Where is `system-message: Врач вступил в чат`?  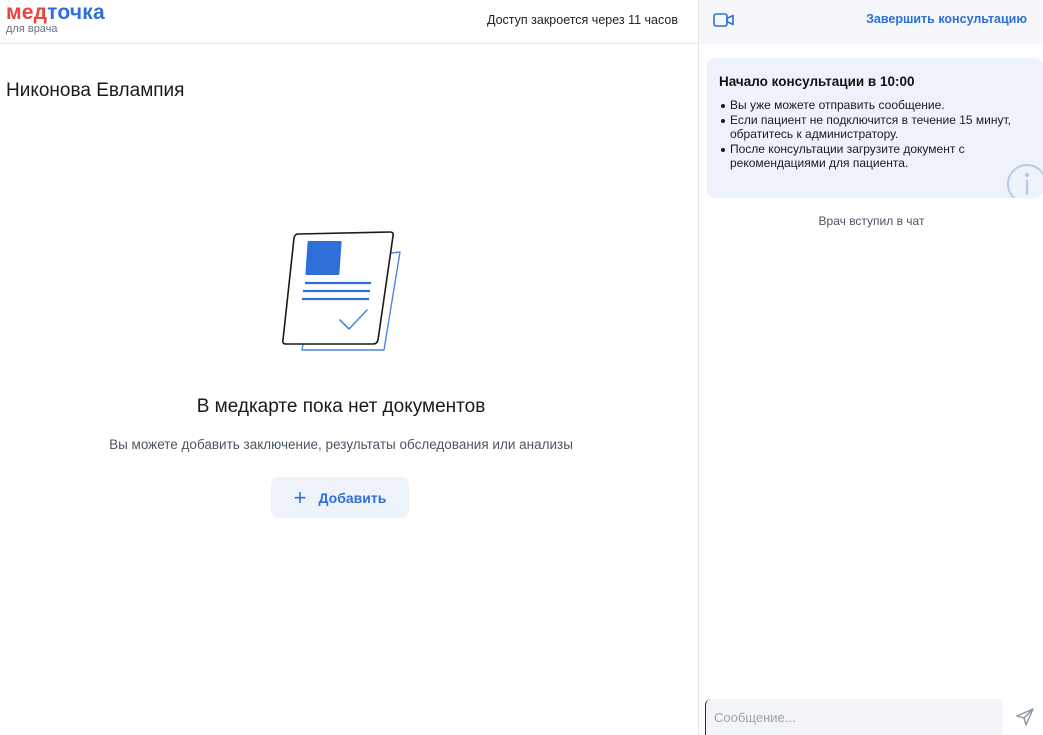
system-message: Врач вступил в чат is located at coordinates (871, 221).